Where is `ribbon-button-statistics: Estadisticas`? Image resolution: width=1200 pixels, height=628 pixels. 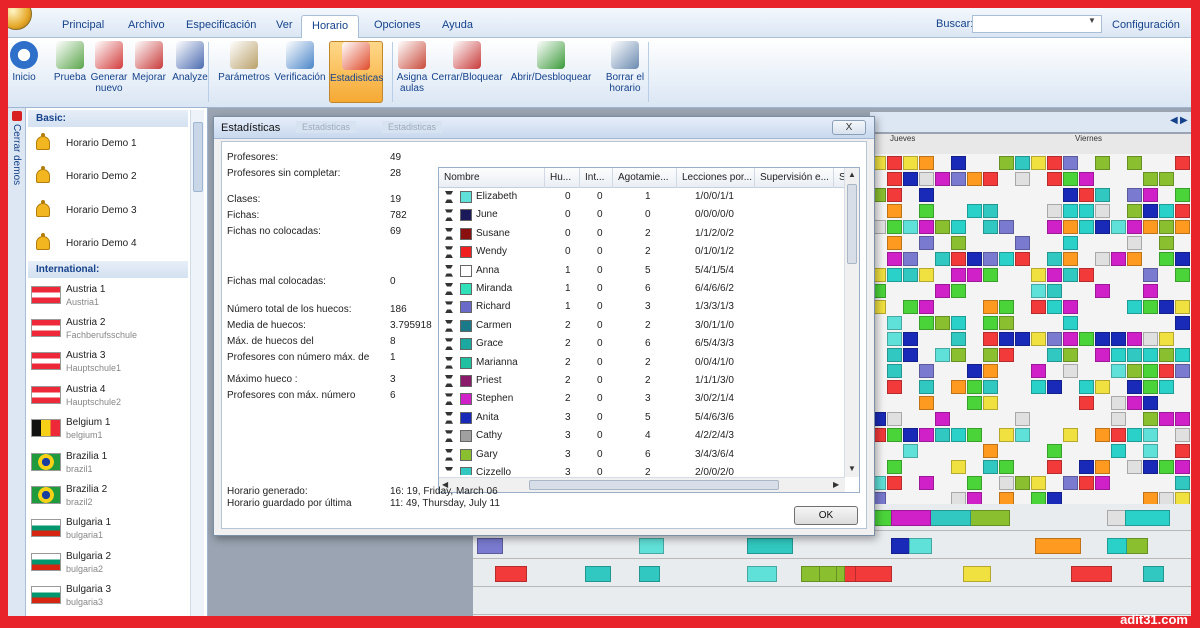
ribbon-button-statistics: Estadisticas is located at coordinates (356, 72).